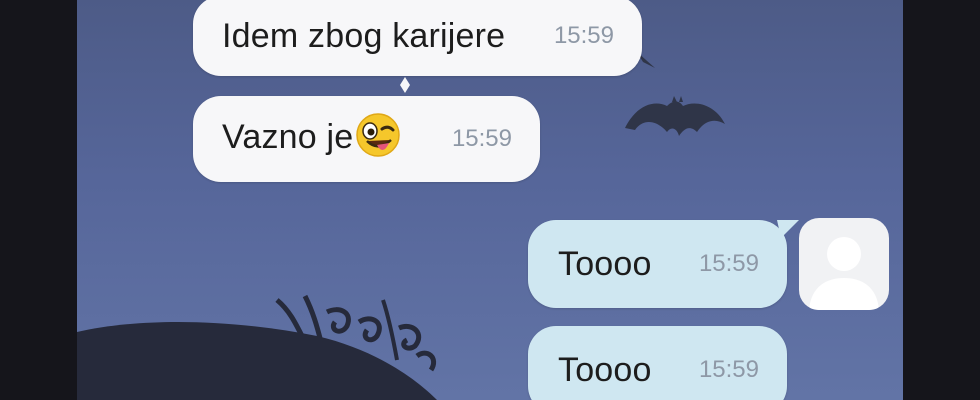  Describe the element at coordinates (364, 35) in the screenshot. I see `message-text: Idem zbog karijere` at that location.